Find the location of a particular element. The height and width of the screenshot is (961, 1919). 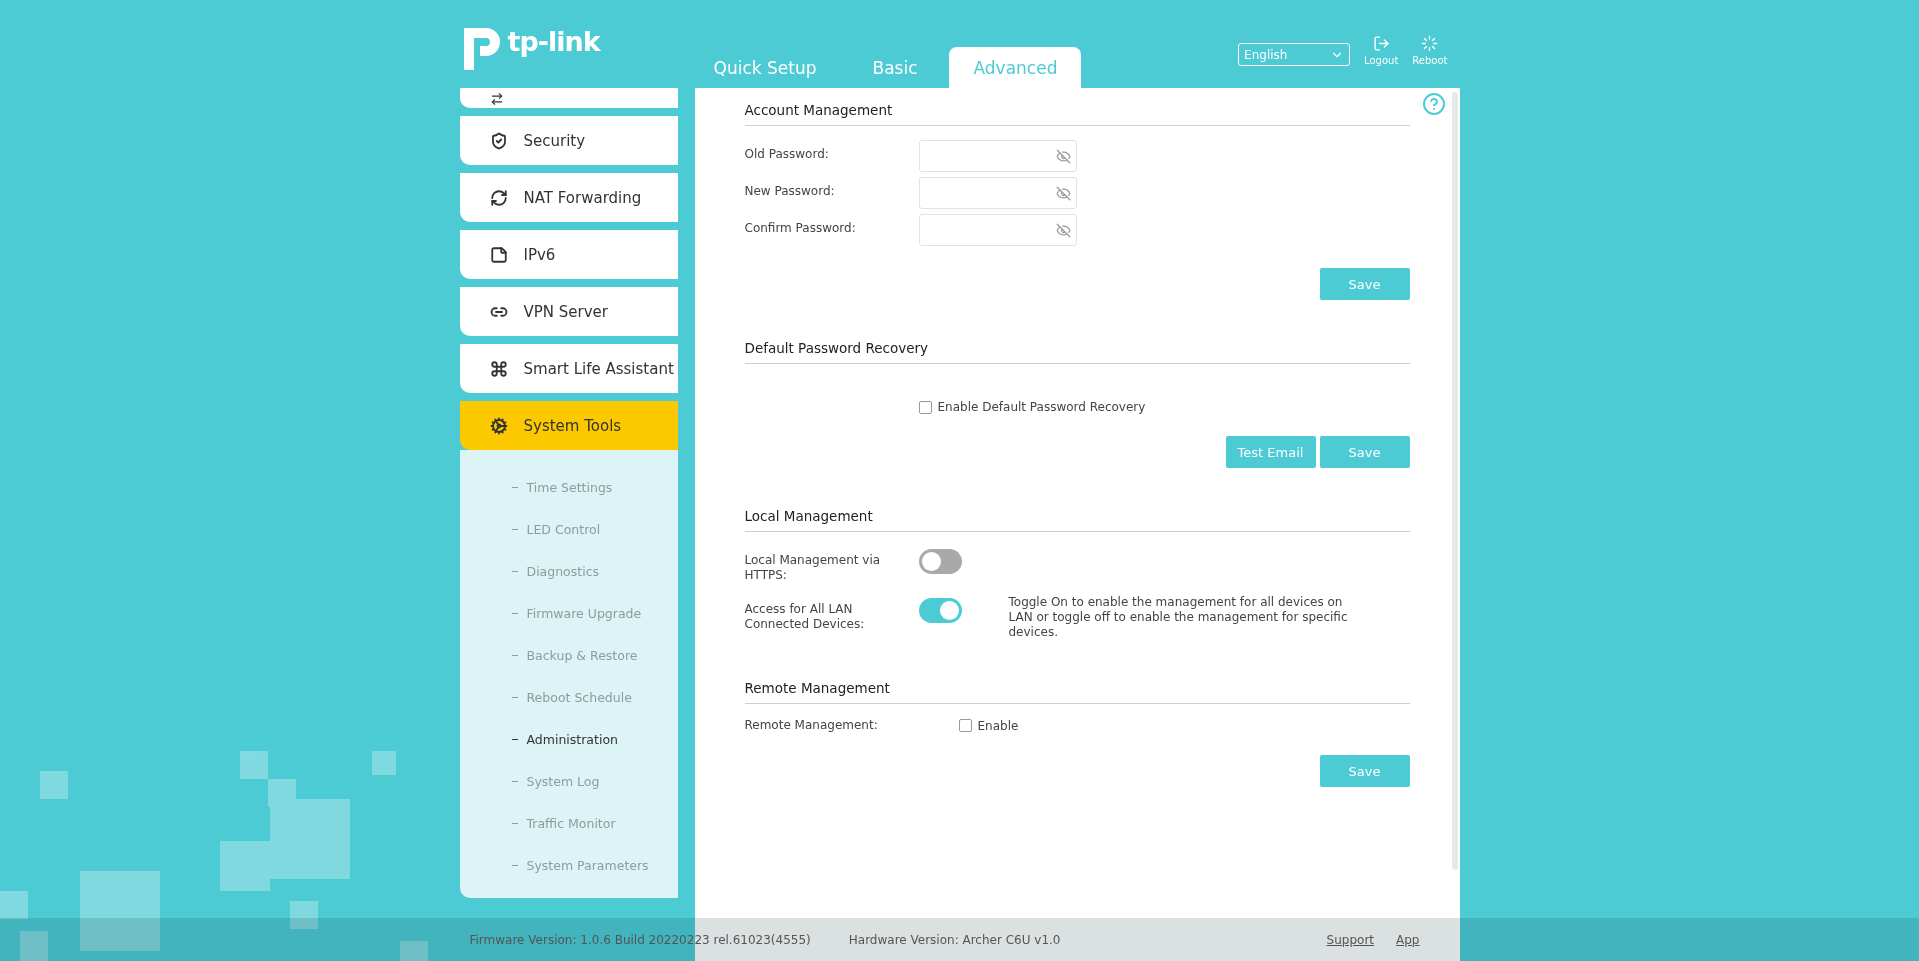

arrows-icon is located at coordinates (496, 99).